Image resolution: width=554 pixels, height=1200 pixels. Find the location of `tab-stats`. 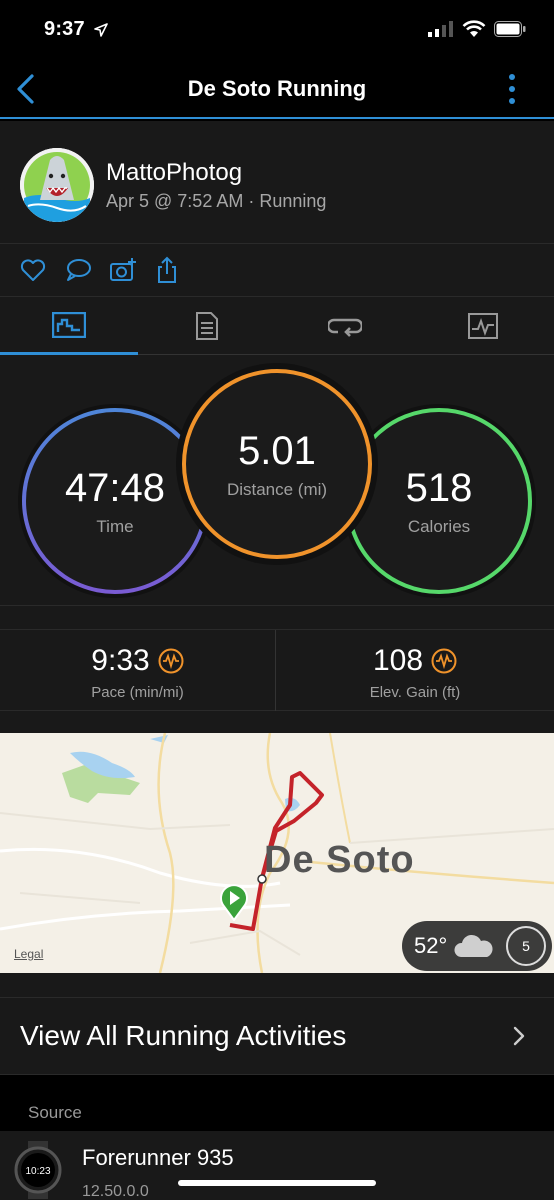

tab-stats is located at coordinates (207, 326).